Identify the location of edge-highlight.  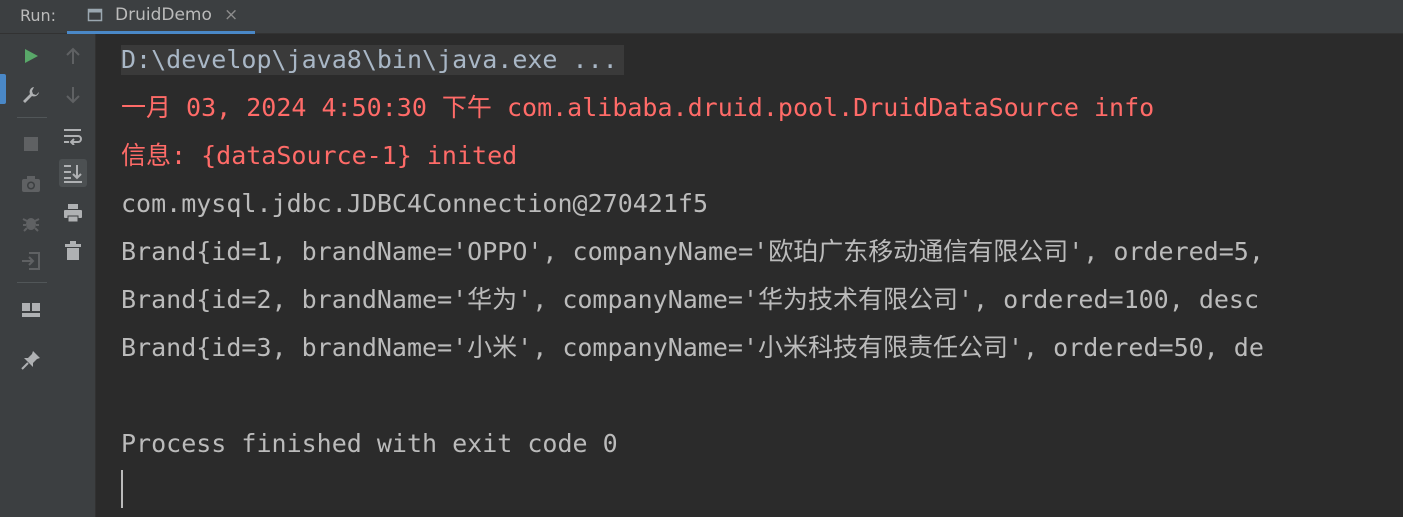
(3, 89).